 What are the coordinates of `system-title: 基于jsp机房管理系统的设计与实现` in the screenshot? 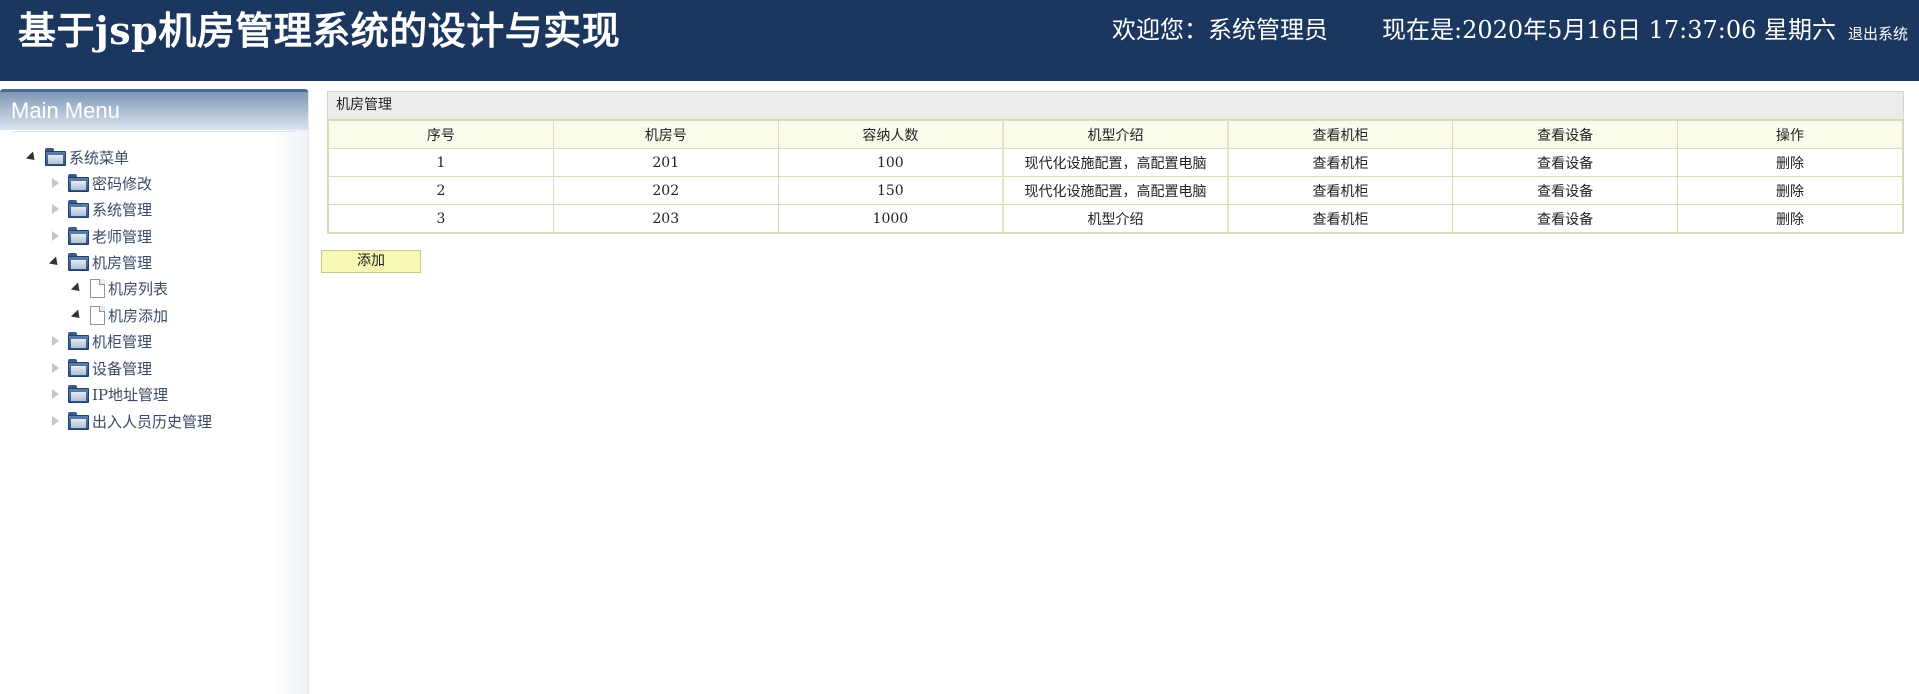 It's located at (319, 30).